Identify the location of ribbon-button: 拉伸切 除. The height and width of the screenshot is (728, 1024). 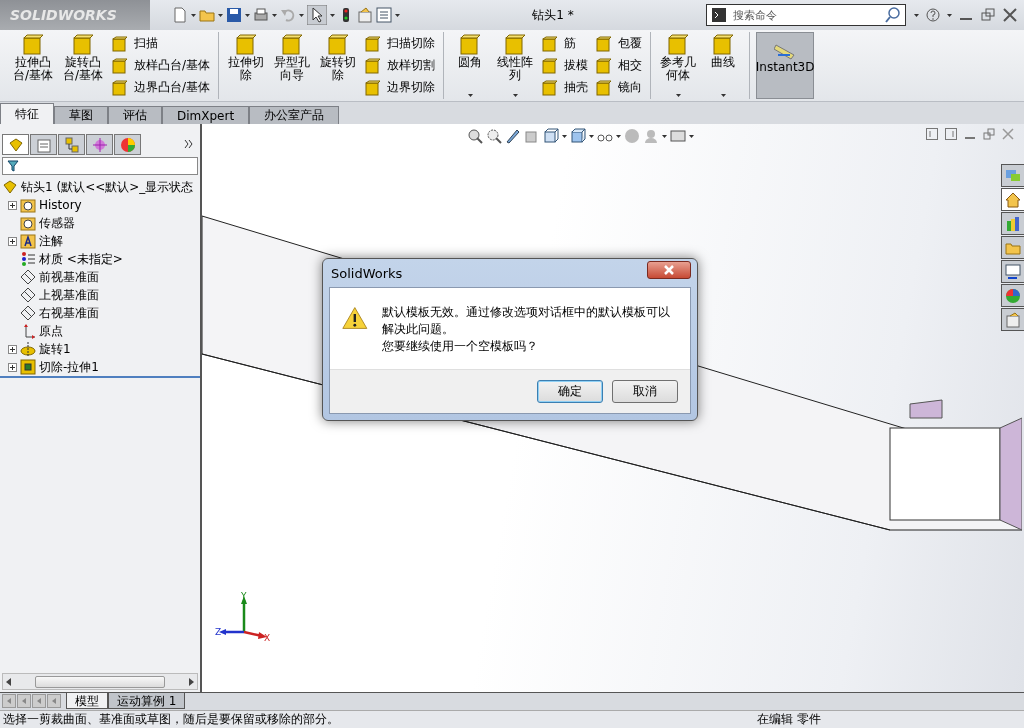
(246, 65).